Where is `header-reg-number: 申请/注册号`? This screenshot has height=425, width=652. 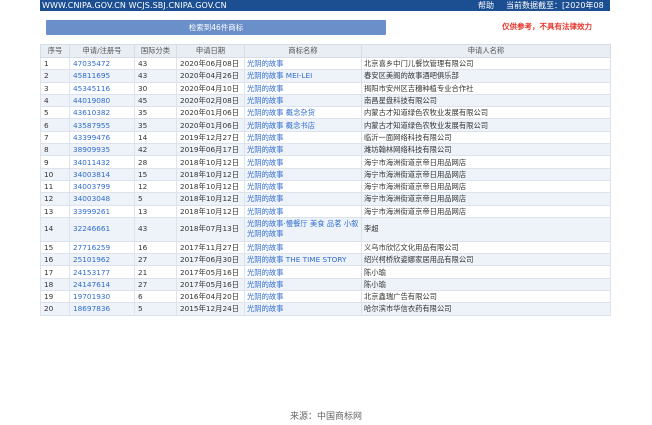 header-reg-number: 申请/注册号 is located at coordinates (102, 51).